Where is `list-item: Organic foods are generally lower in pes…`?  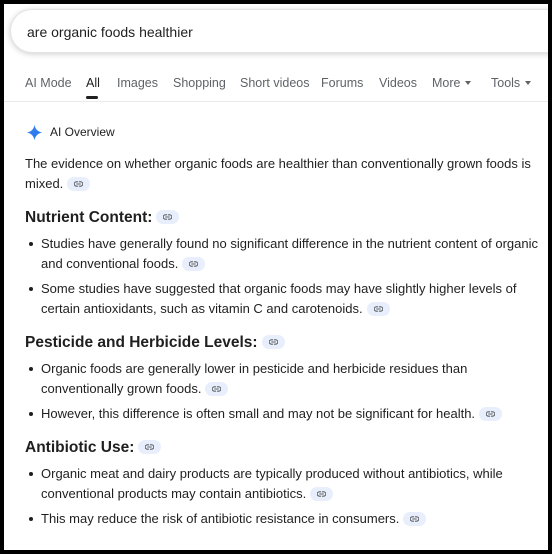 list-item: Organic foods are generally lower in pes… is located at coordinates (282, 379).